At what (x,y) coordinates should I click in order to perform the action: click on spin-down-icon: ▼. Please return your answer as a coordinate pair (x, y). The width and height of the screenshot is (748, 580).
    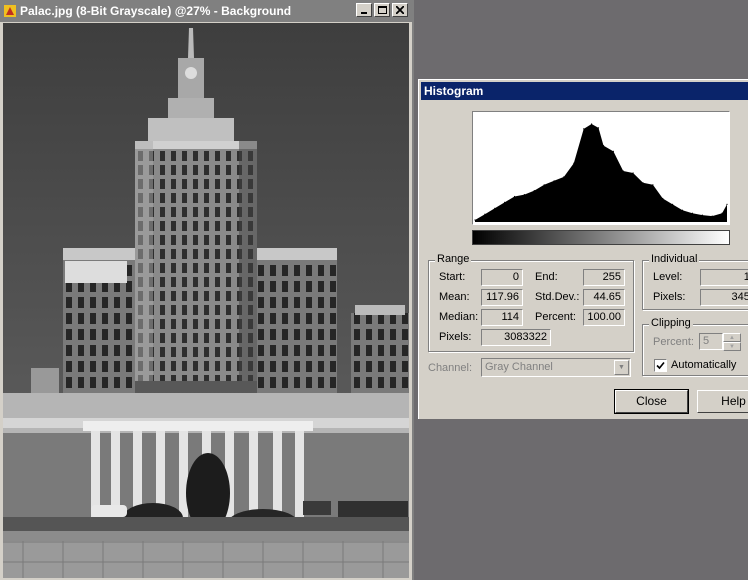
    Looking at the image, I should click on (732, 346).